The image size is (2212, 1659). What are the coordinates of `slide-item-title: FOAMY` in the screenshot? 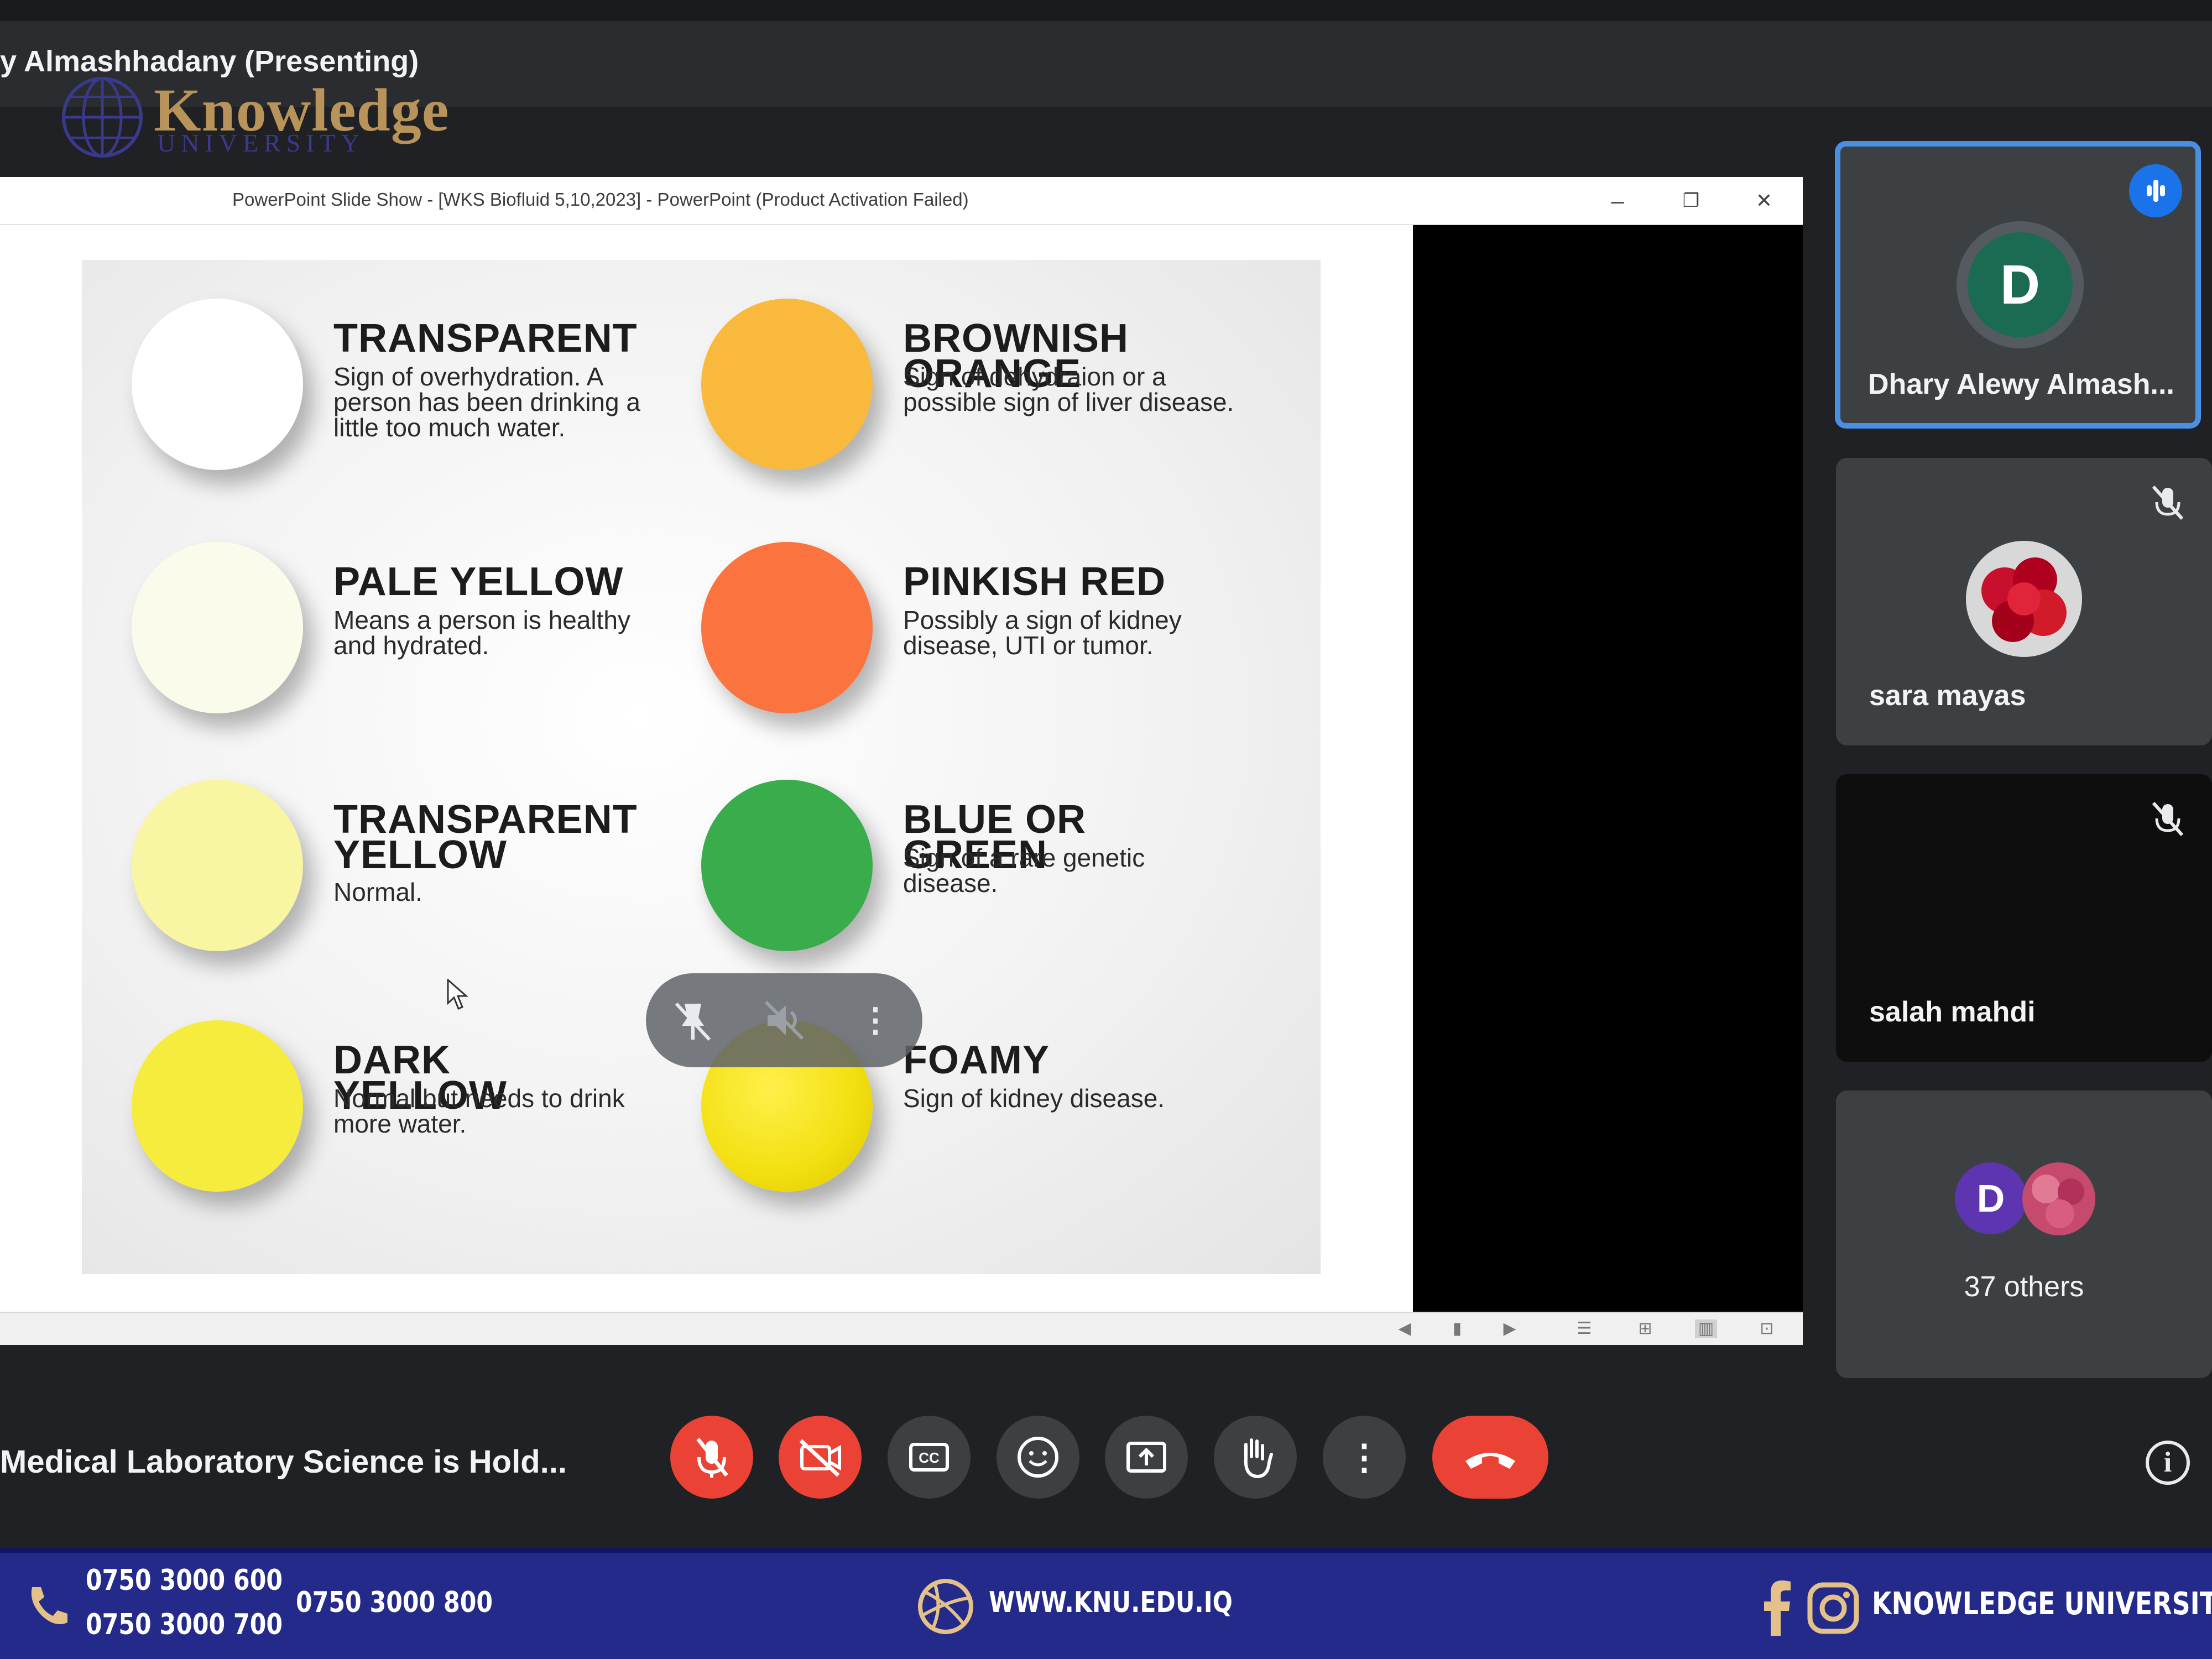 It's located at (977, 1060).